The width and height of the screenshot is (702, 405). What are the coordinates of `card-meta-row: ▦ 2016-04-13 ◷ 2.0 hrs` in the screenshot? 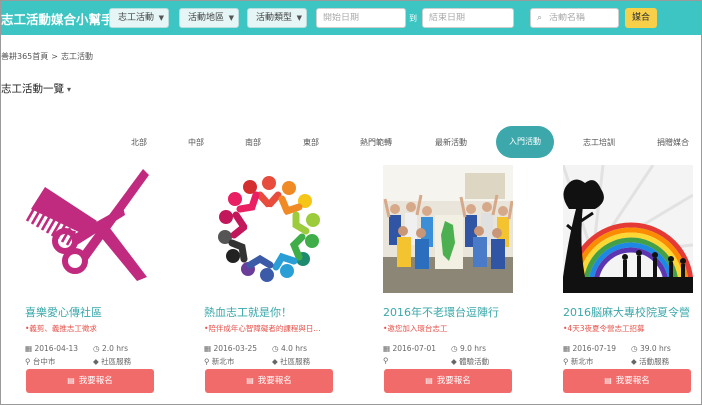 It's located at (90, 349).